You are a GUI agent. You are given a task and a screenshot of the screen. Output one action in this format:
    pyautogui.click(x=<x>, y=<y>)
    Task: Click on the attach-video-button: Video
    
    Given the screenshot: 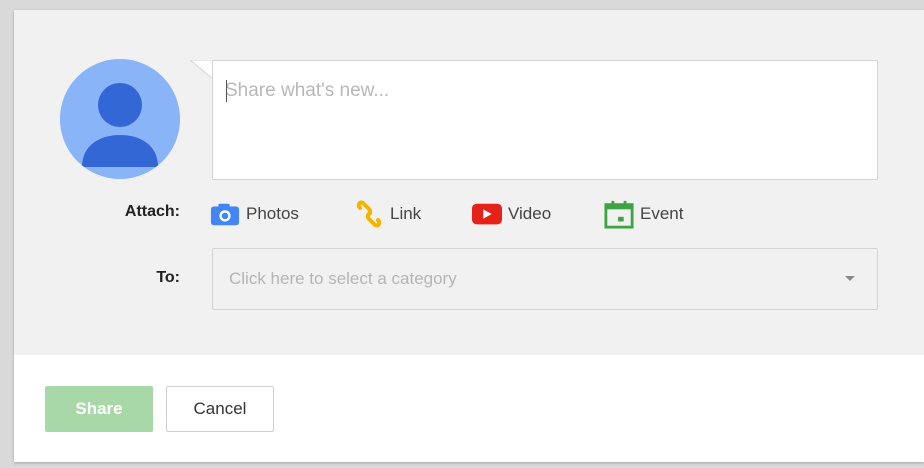 What is the action you would take?
    pyautogui.click(x=511, y=214)
    